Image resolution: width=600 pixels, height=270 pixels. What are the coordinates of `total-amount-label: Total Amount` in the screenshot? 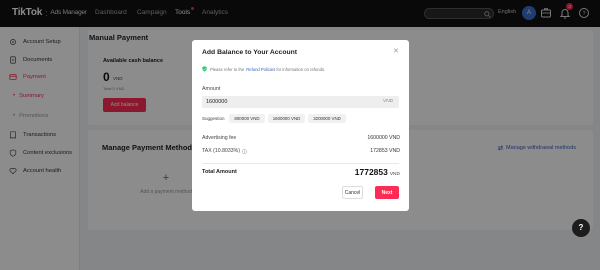 It's located at (219, 172).